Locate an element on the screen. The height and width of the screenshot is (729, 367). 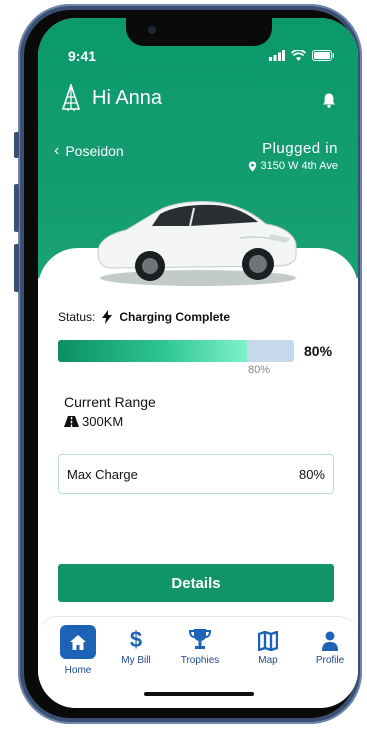
status-bar: 9:41 is located at coordinates (198, 58).